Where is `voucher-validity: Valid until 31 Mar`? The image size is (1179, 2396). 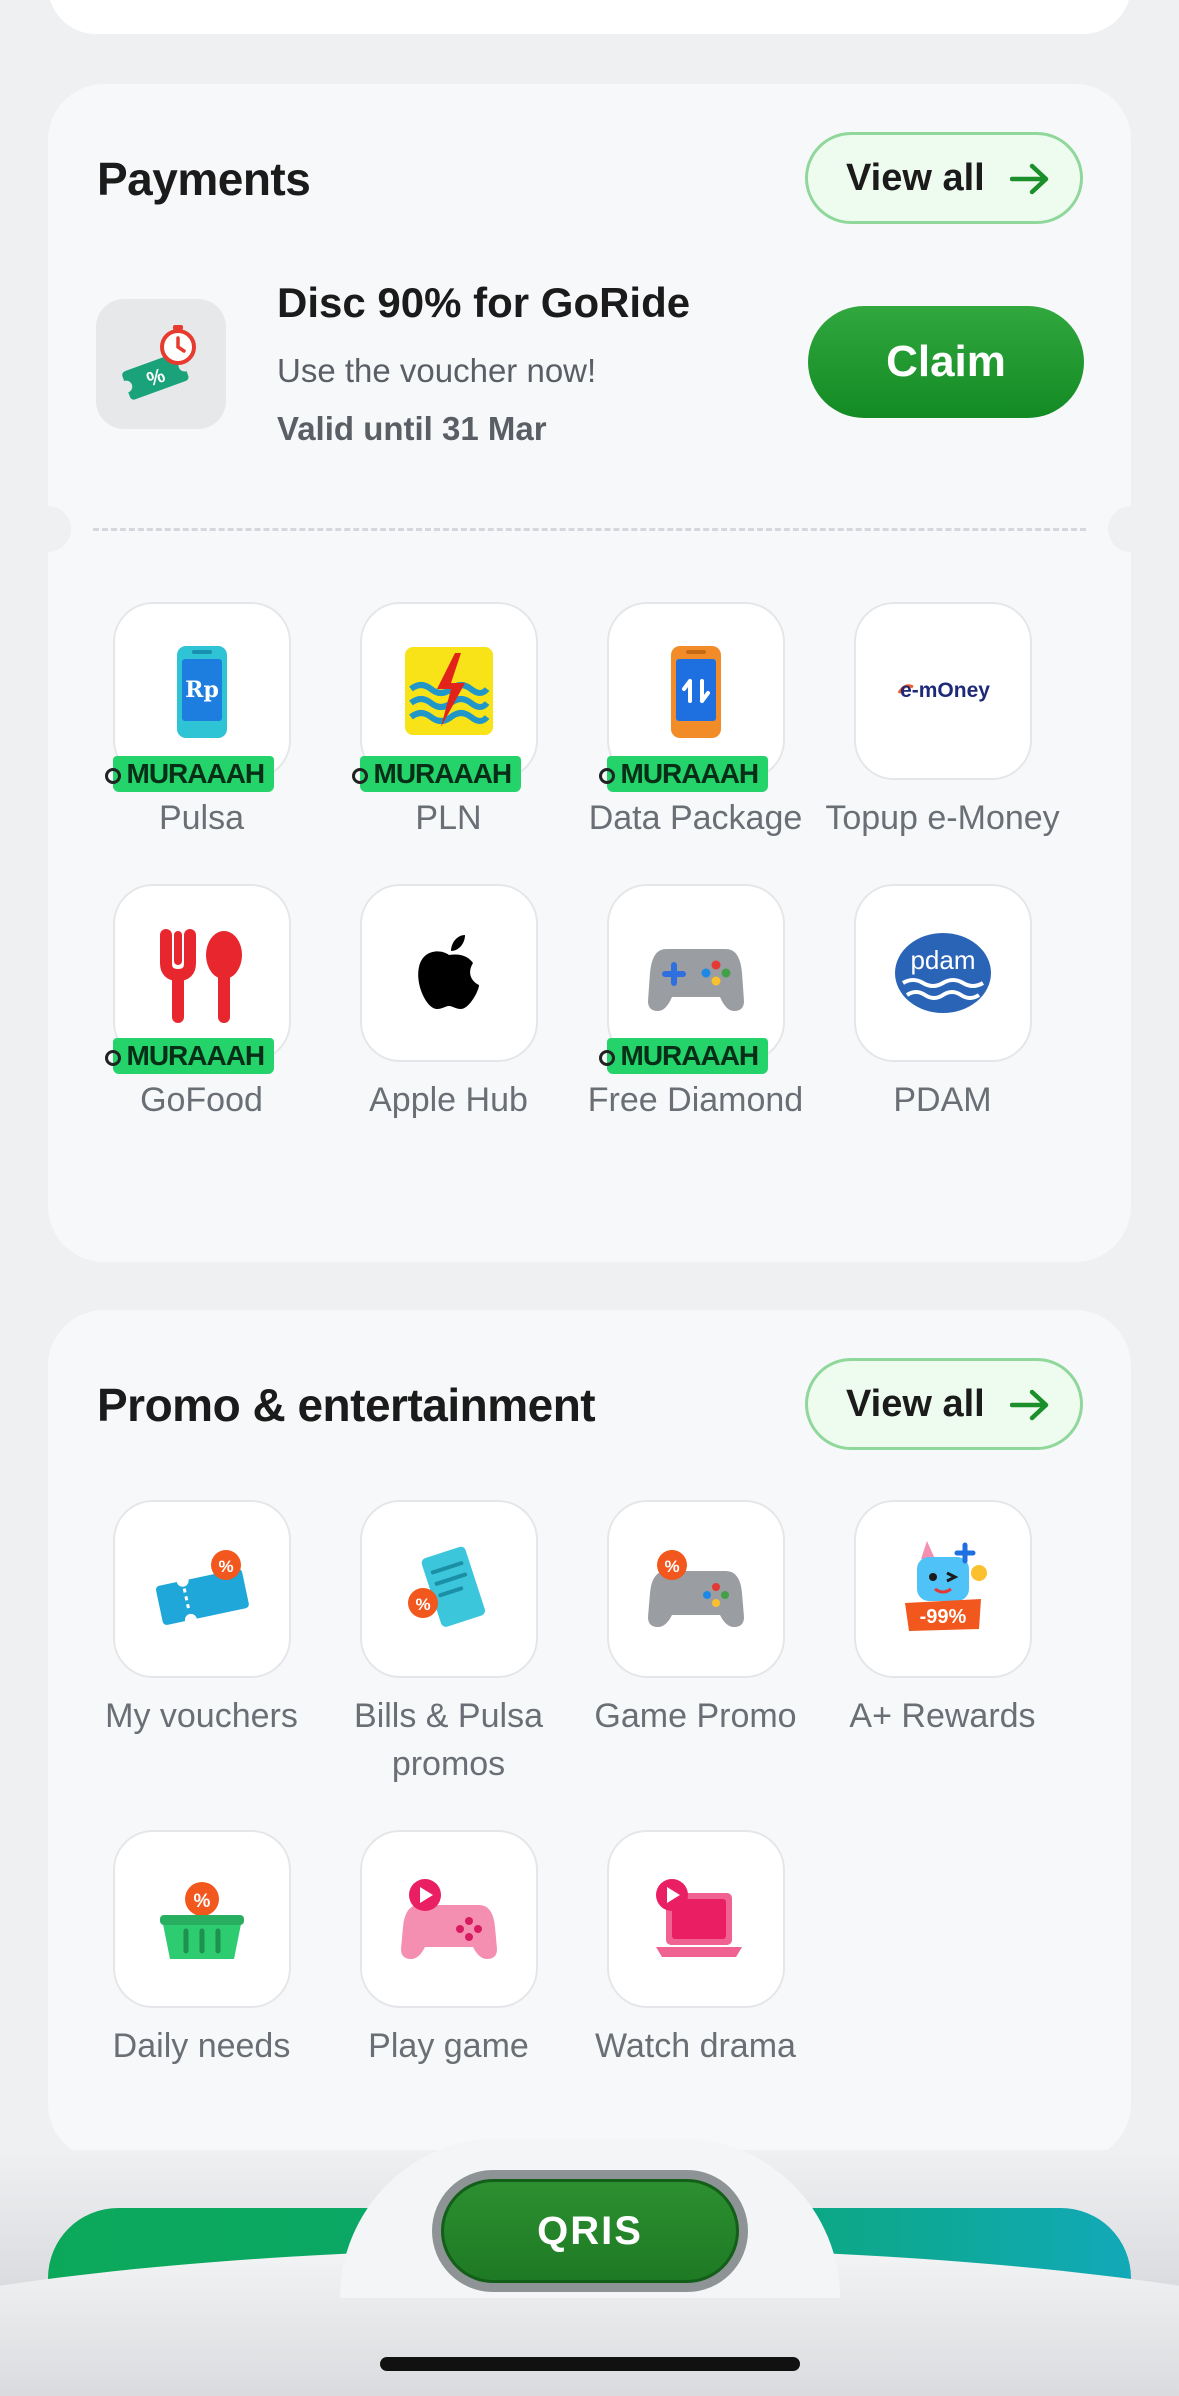
voucher-validity: Valid until 31 Mar is located at coordinates (412, 428).